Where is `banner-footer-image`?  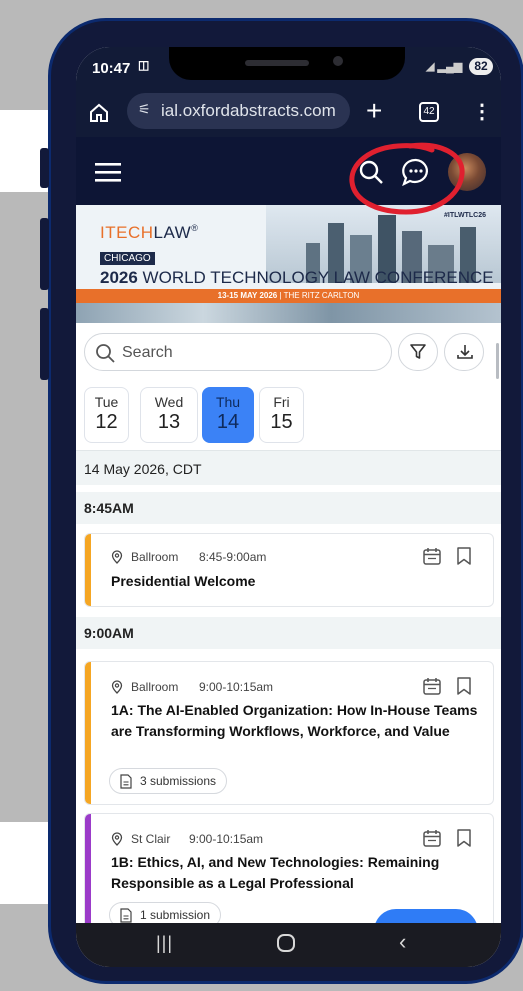
banner-footer-image is located at coordinates (288, 313).